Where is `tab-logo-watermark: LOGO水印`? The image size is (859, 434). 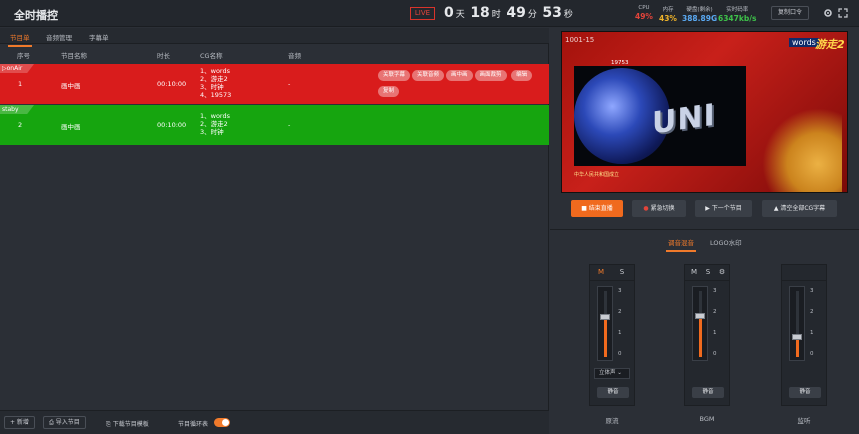
tab-logo-watermark: LOGO水印 is located at coordinates (726, 242).